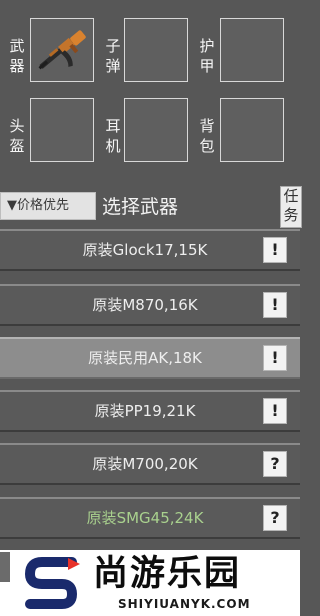  I want to click on section-title: 选择武器, so click(140, 207).